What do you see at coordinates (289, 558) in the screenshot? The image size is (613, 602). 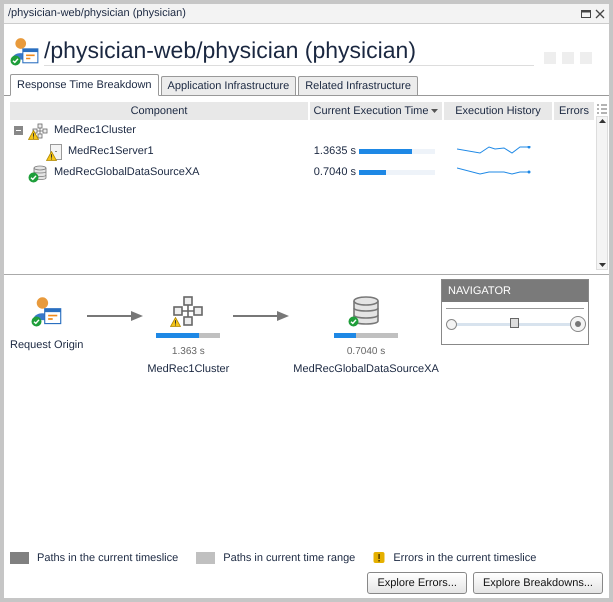 I see `legend-label: Paths in current time range` at bounding box center [289, 558].